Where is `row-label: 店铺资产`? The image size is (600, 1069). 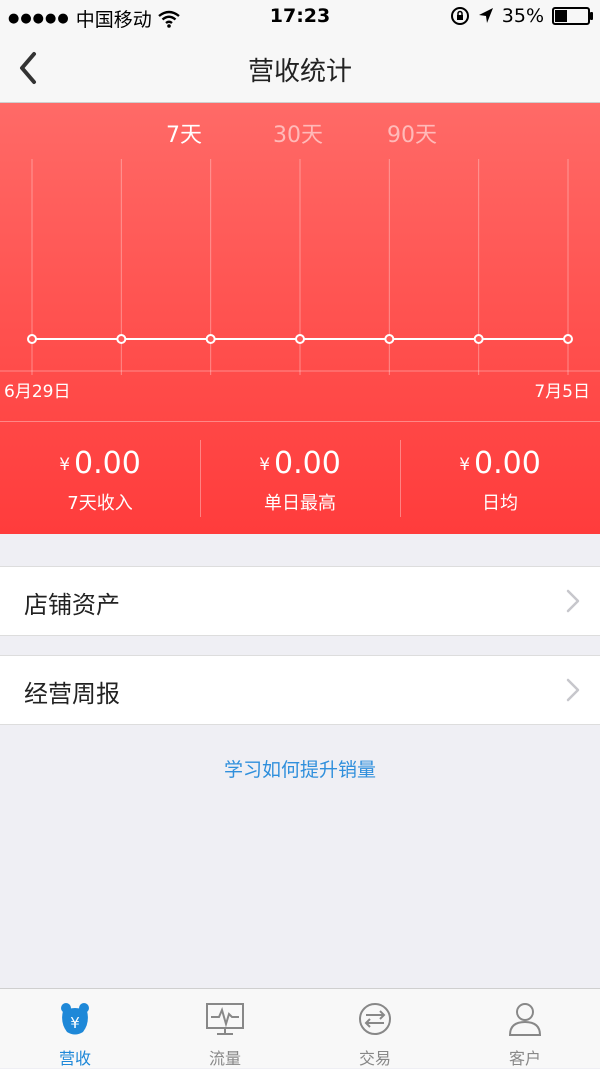
row-label: 店铺资产 is located at coordinates (72, 605).